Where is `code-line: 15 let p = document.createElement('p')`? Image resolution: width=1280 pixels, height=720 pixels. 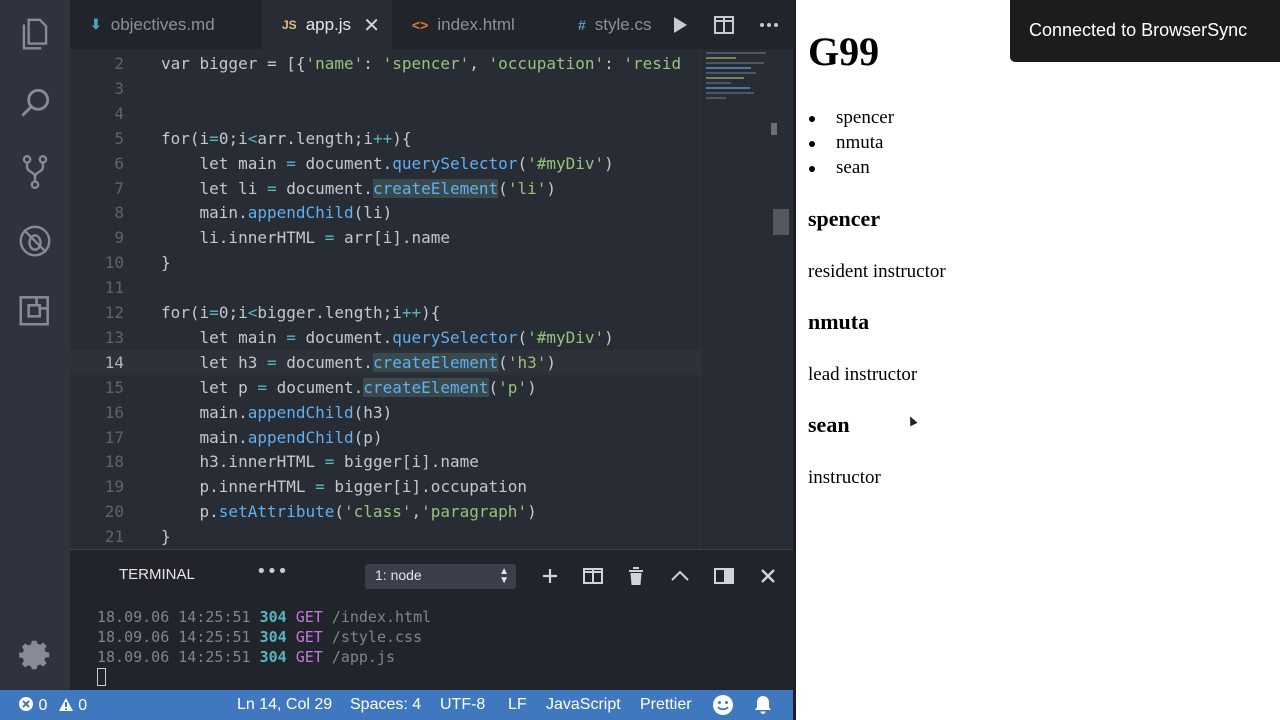
code-line: 15 let p = document.createElement('p') is located at coordinates (385, 387).